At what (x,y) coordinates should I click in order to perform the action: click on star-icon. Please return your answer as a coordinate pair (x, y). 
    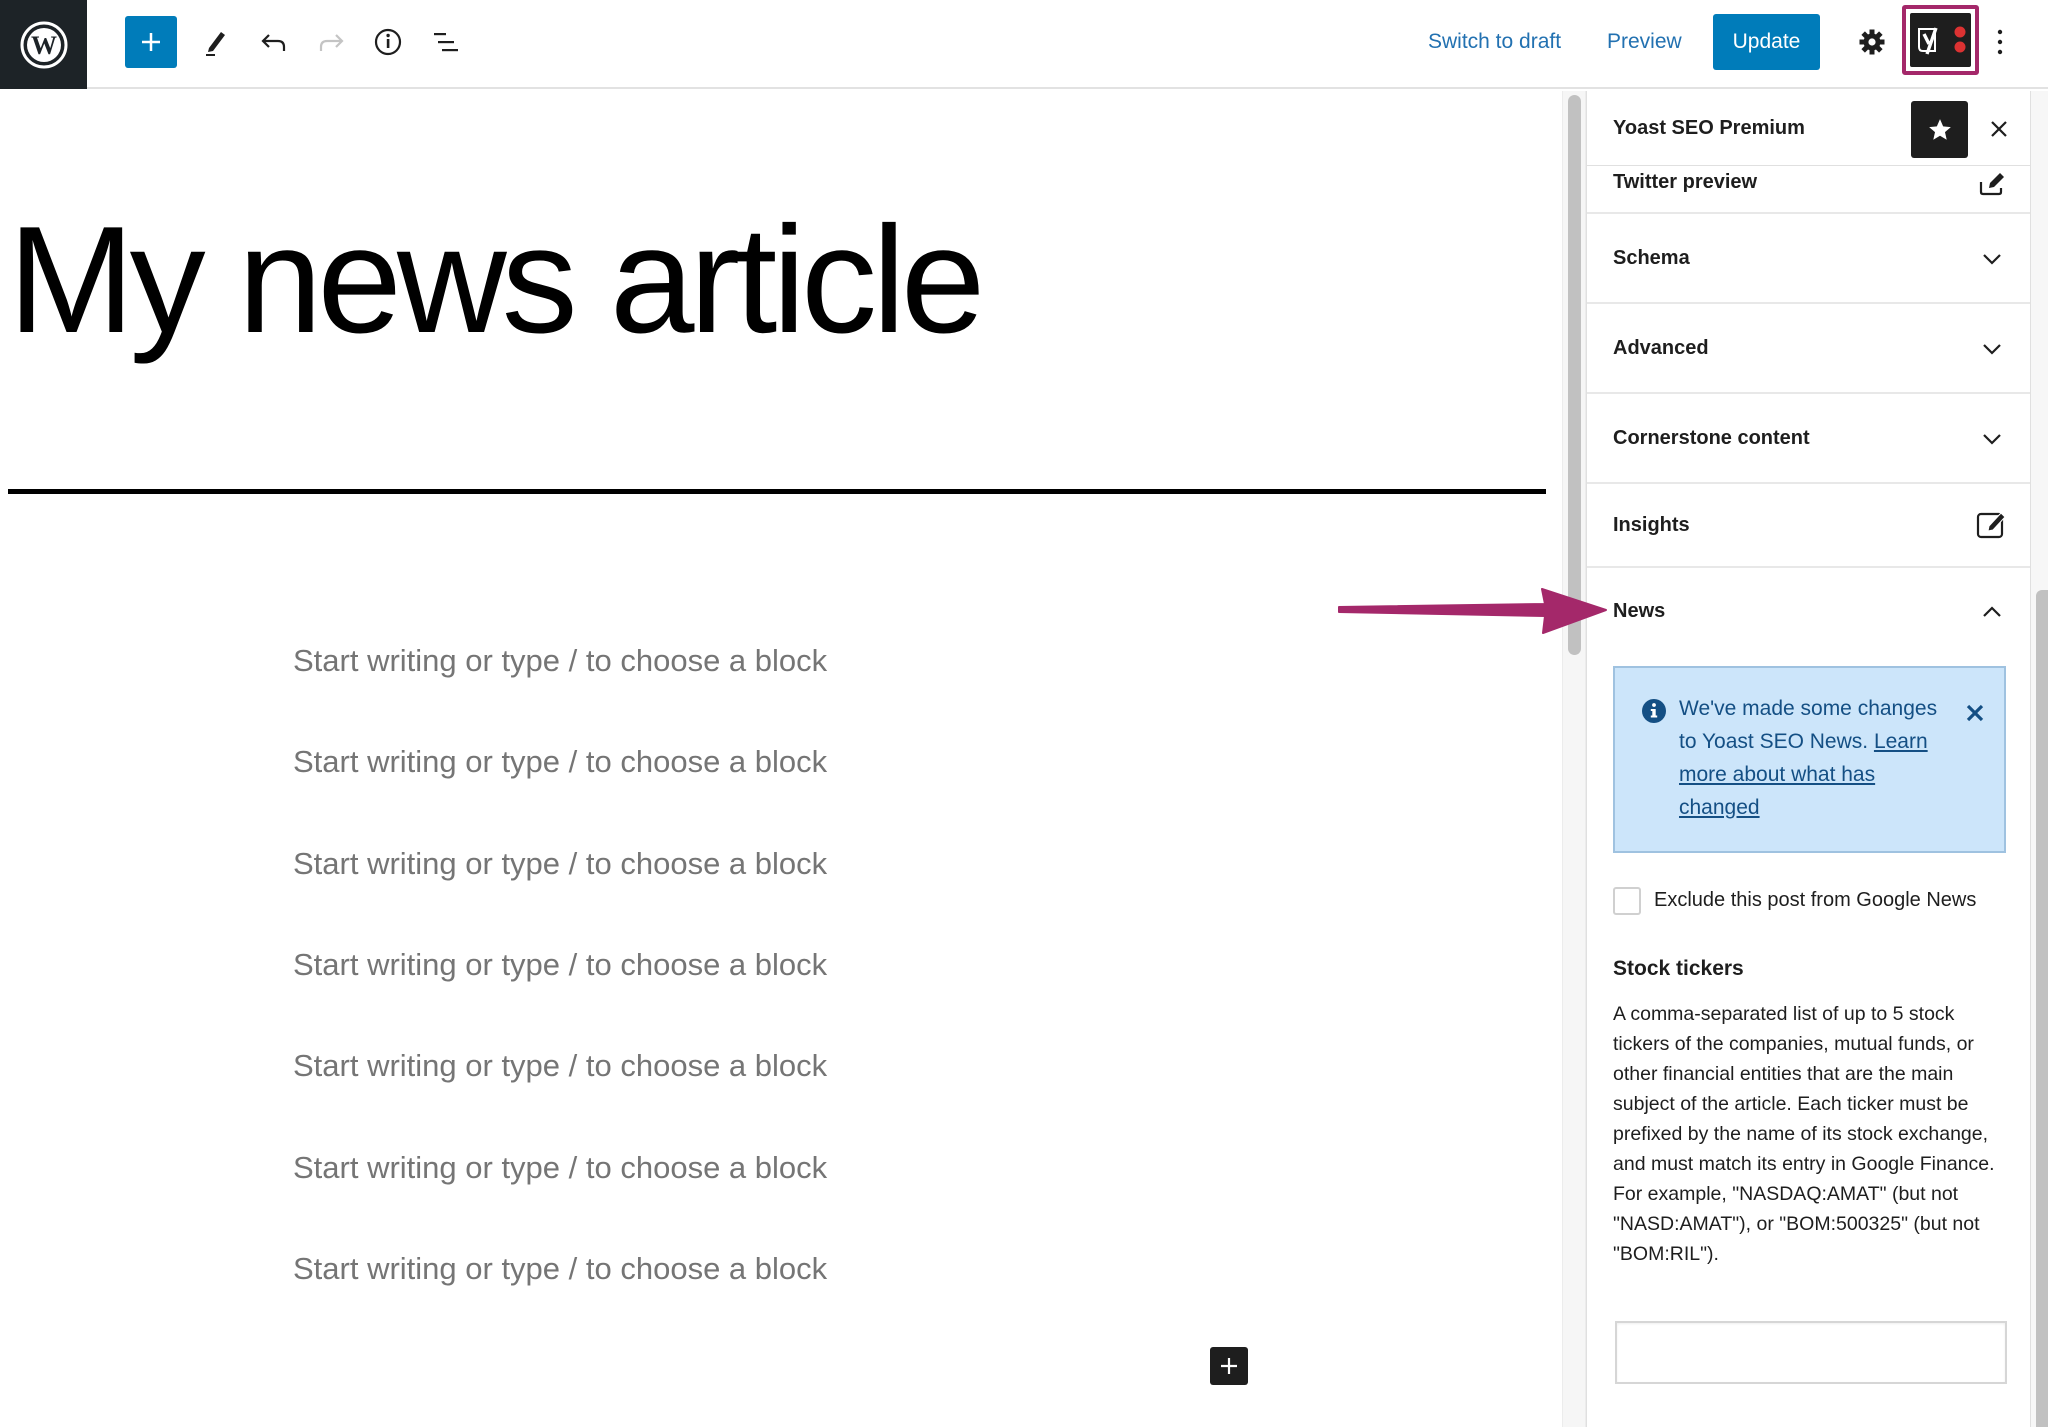
    Looking at the image, I should click on (1939, 129).